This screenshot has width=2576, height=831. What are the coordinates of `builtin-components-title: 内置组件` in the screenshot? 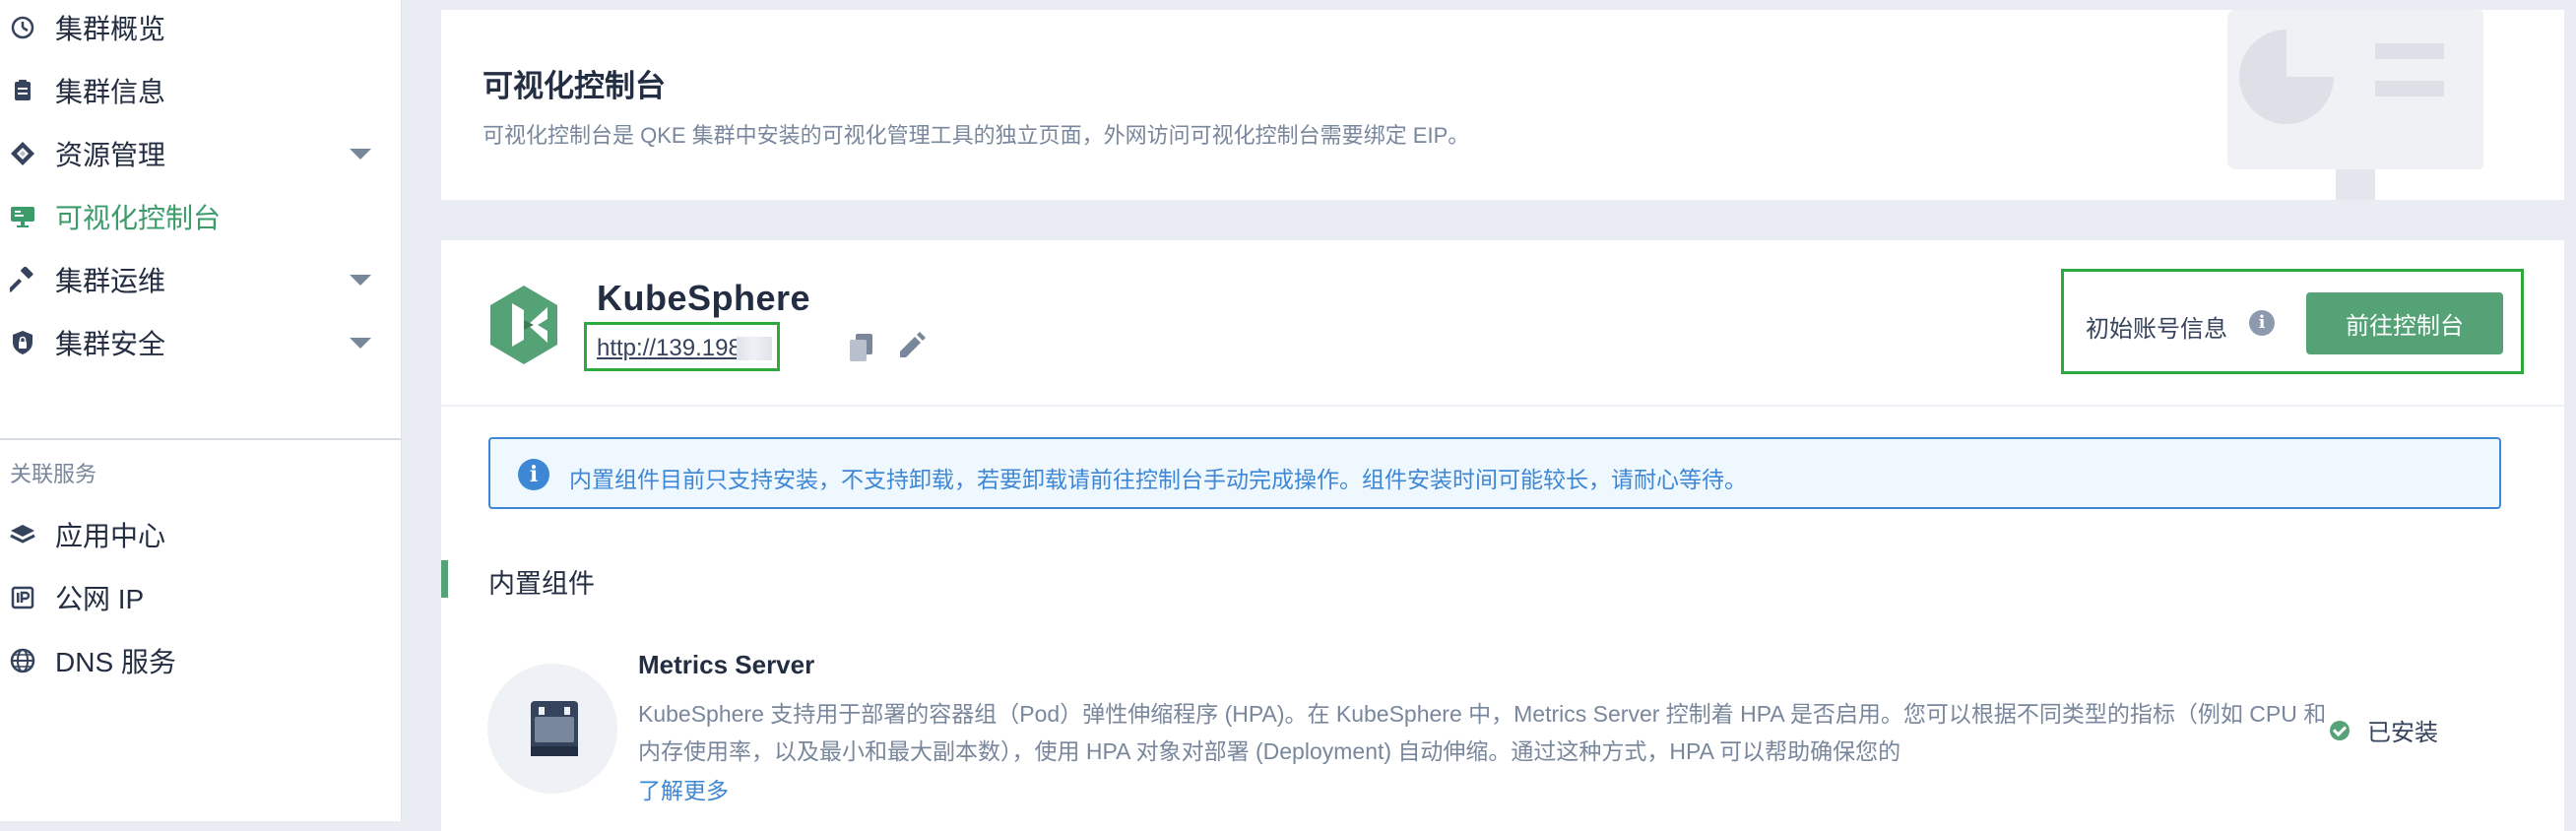 It's located at (541, 584).